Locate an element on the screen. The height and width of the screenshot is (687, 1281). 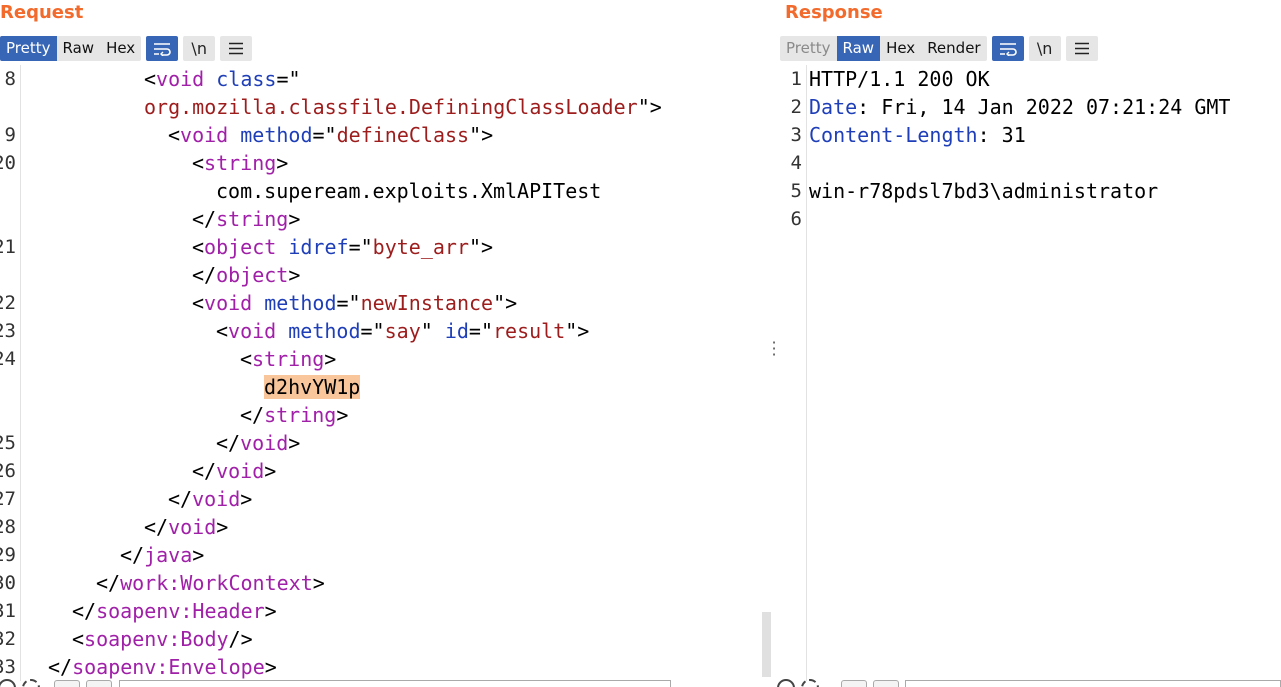
line-number: 26 is located at coordinates (8, 471).